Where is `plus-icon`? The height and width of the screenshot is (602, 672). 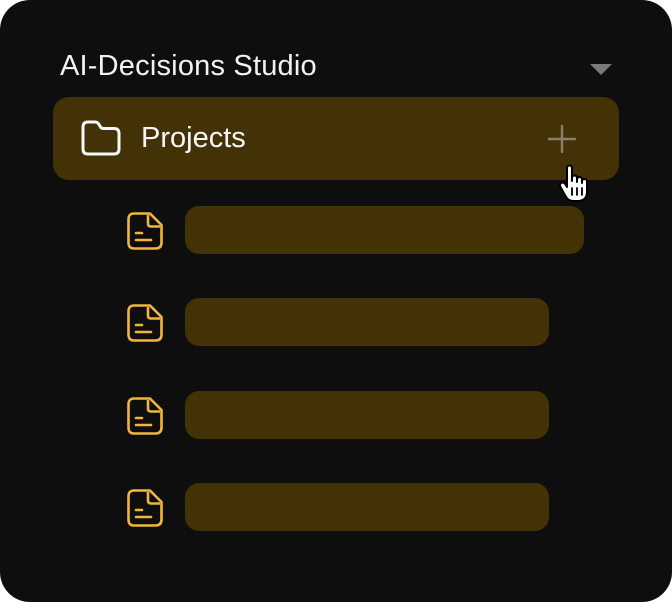 plus-icon is located at coordinates (562, 139).